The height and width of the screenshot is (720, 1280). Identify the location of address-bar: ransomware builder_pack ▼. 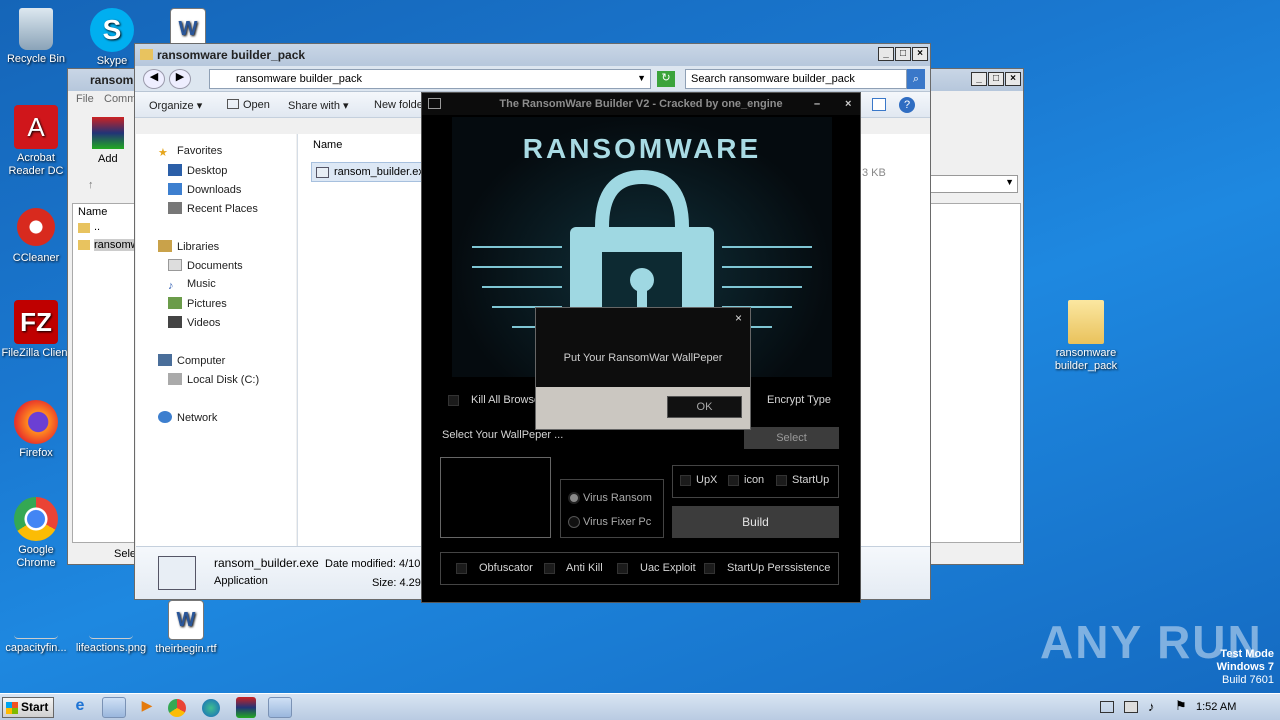
(430, 79).